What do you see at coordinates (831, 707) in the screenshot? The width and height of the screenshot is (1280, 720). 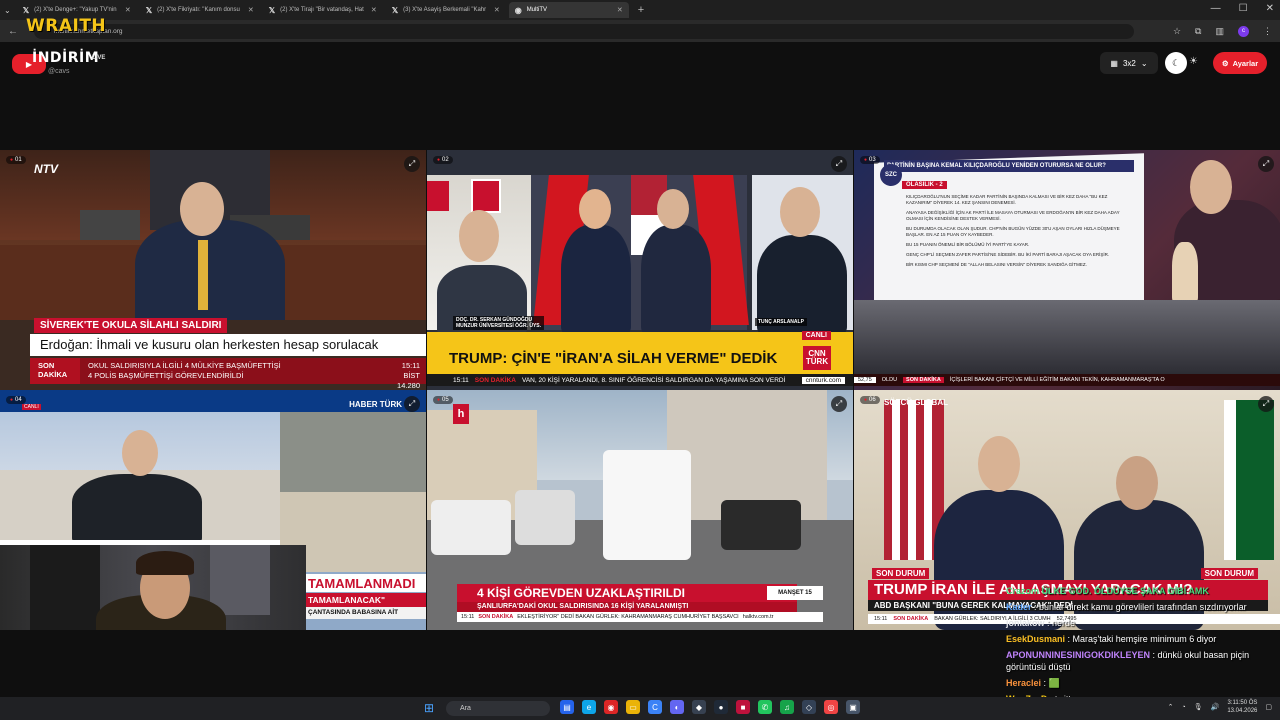 I see `browser-icon: ◎` at bounding box center [831, 707].